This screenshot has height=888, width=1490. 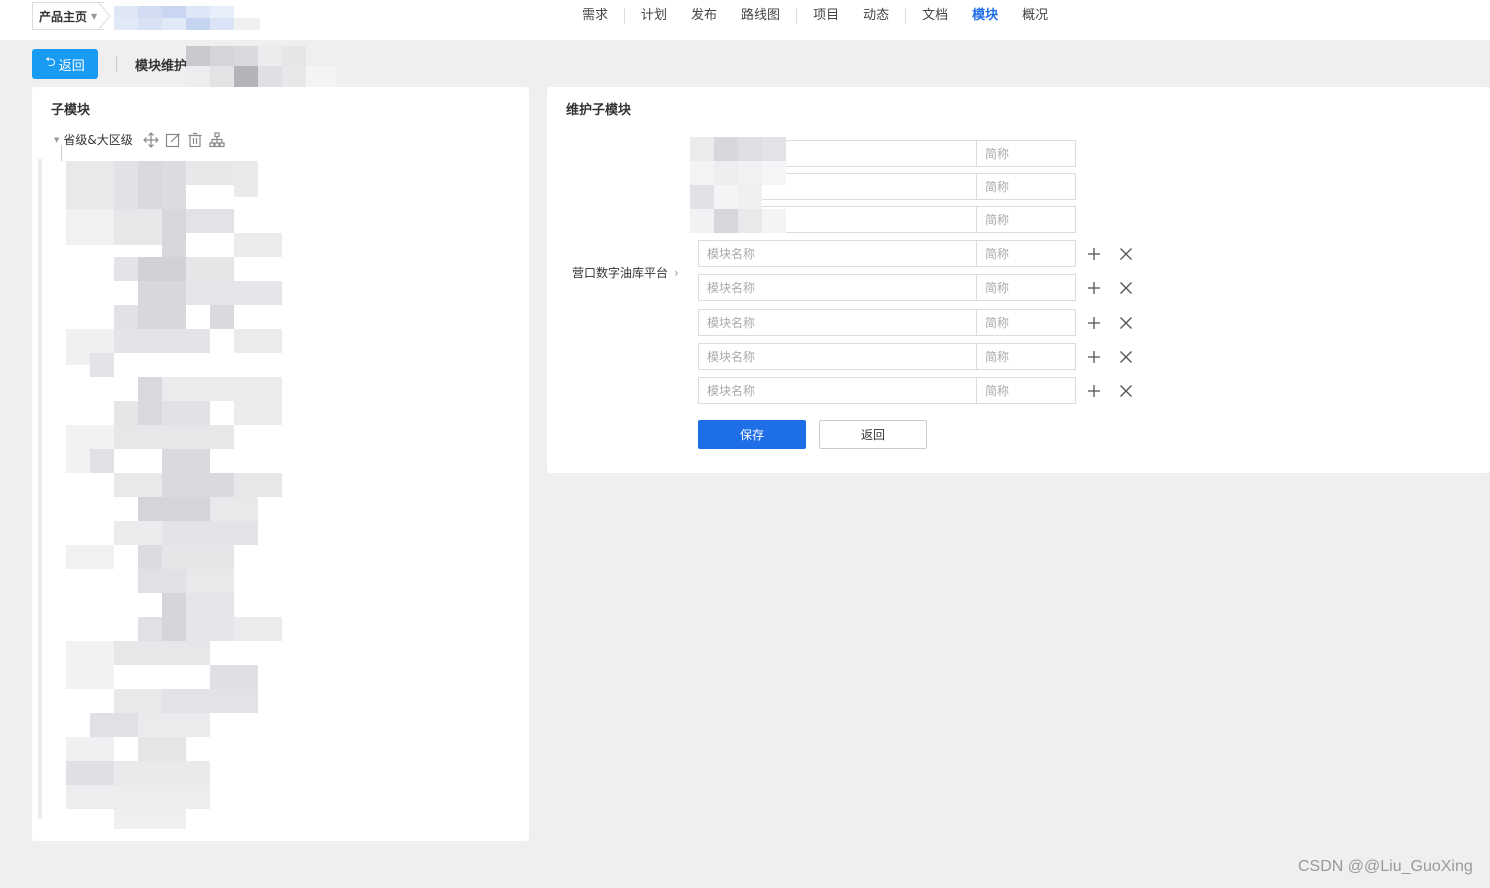 What do you see at coordinates (740, 186) in the screenshot?
I see `blurred-existing-names` at bounding box center [740, 186].